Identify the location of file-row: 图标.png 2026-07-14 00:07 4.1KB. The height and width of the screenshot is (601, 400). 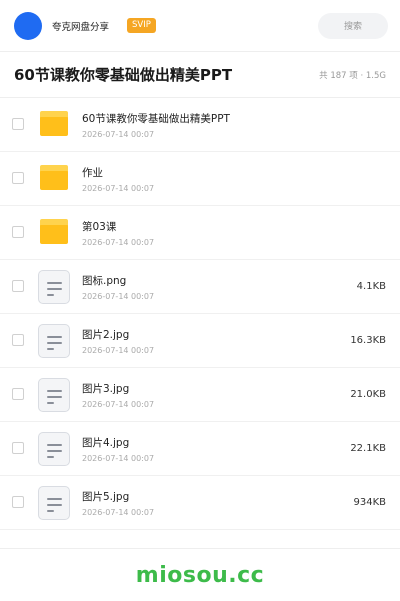
(200, 287).